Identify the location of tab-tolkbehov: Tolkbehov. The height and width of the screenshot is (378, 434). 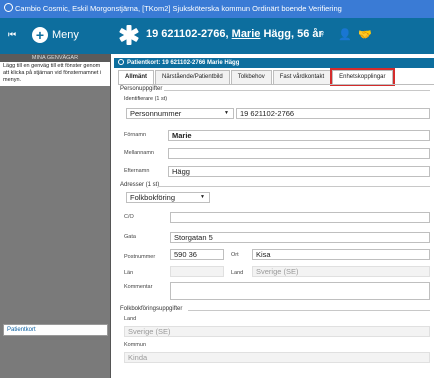
(251, 77).